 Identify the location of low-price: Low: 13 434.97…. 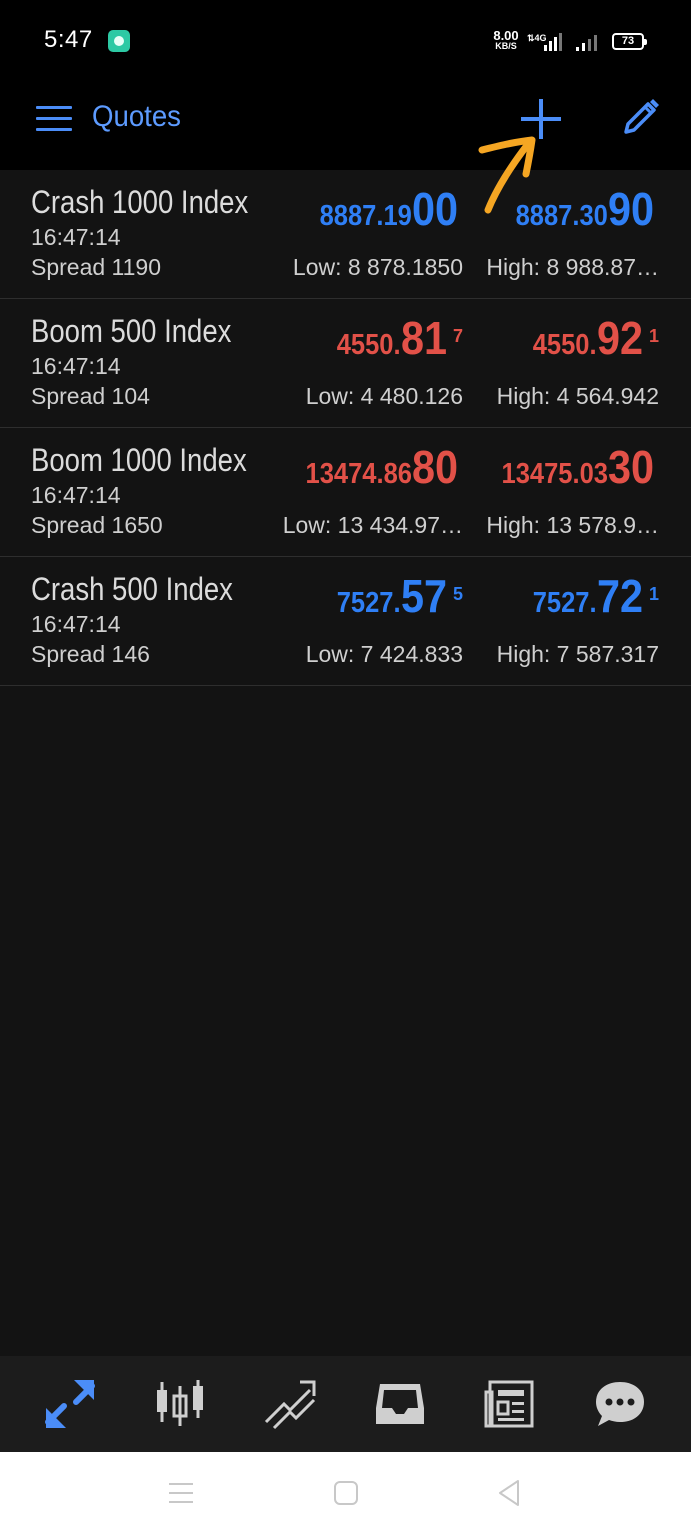
(372, 525).